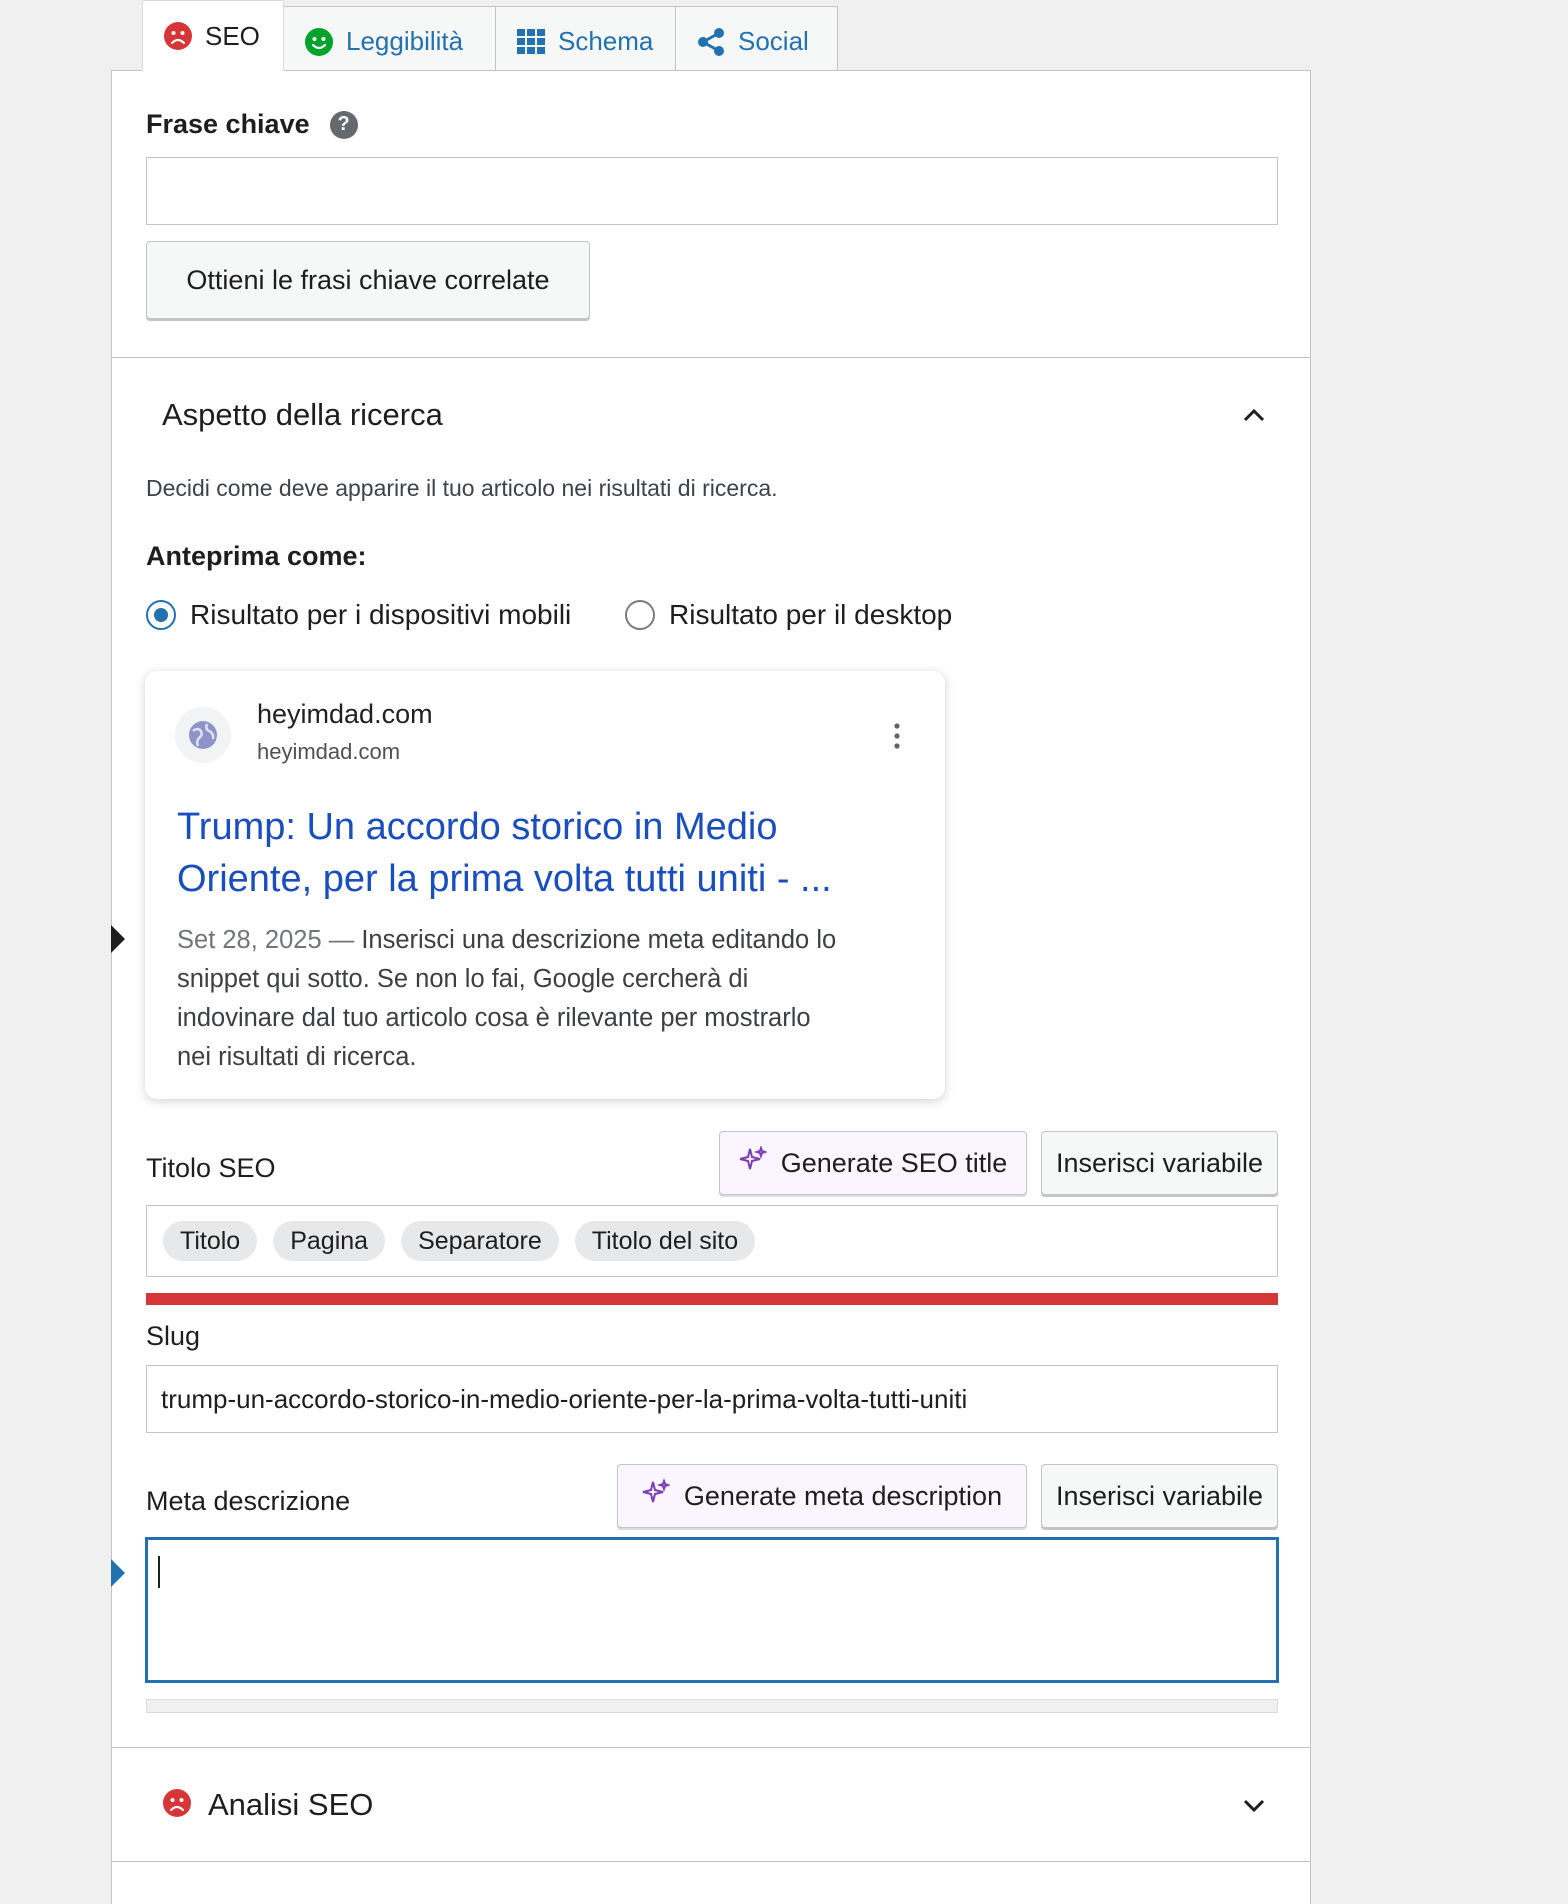 Image resolution: width=1568 pixels, height=1904 pixels. What do you see at coordinates (531, 42) in the screenshot?
I see `grid-icon` at bounding box center [531, 42].